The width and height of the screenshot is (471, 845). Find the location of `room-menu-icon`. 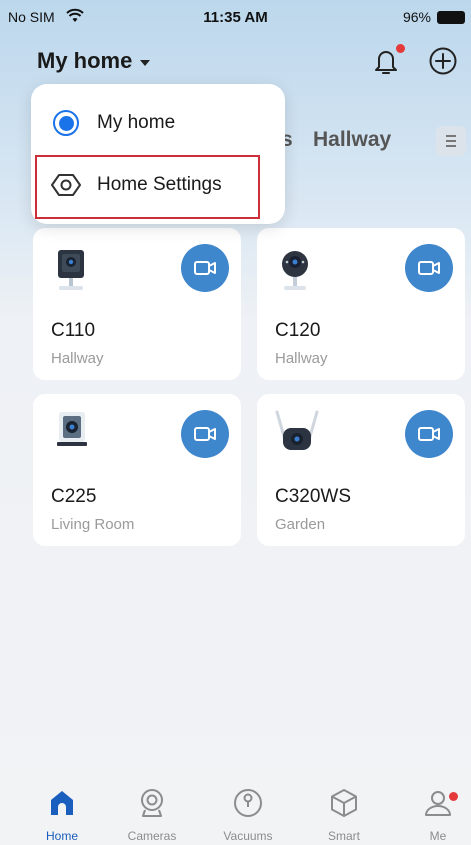

room-menu-icon is located at coordinates (451, 141).